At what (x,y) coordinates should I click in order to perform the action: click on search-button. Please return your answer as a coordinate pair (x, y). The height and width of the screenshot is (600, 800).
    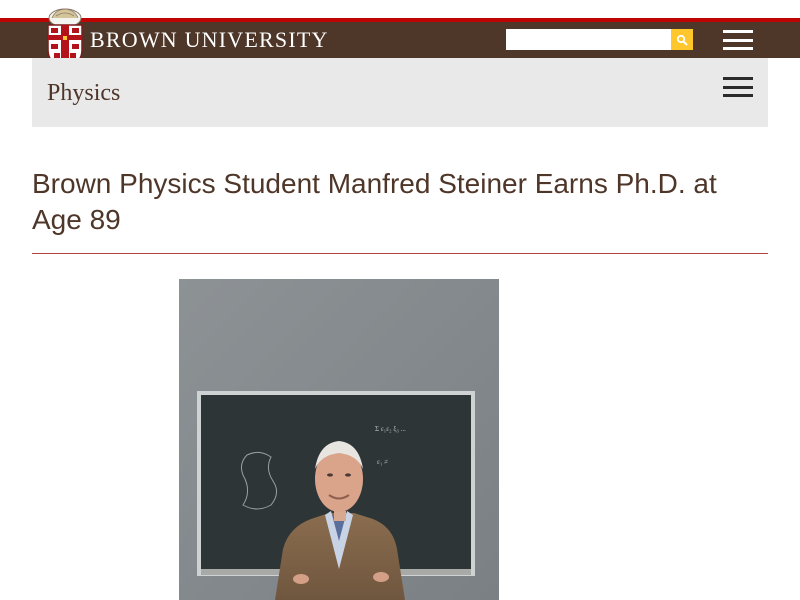
    Looking at the image, I should click on (682, 39).